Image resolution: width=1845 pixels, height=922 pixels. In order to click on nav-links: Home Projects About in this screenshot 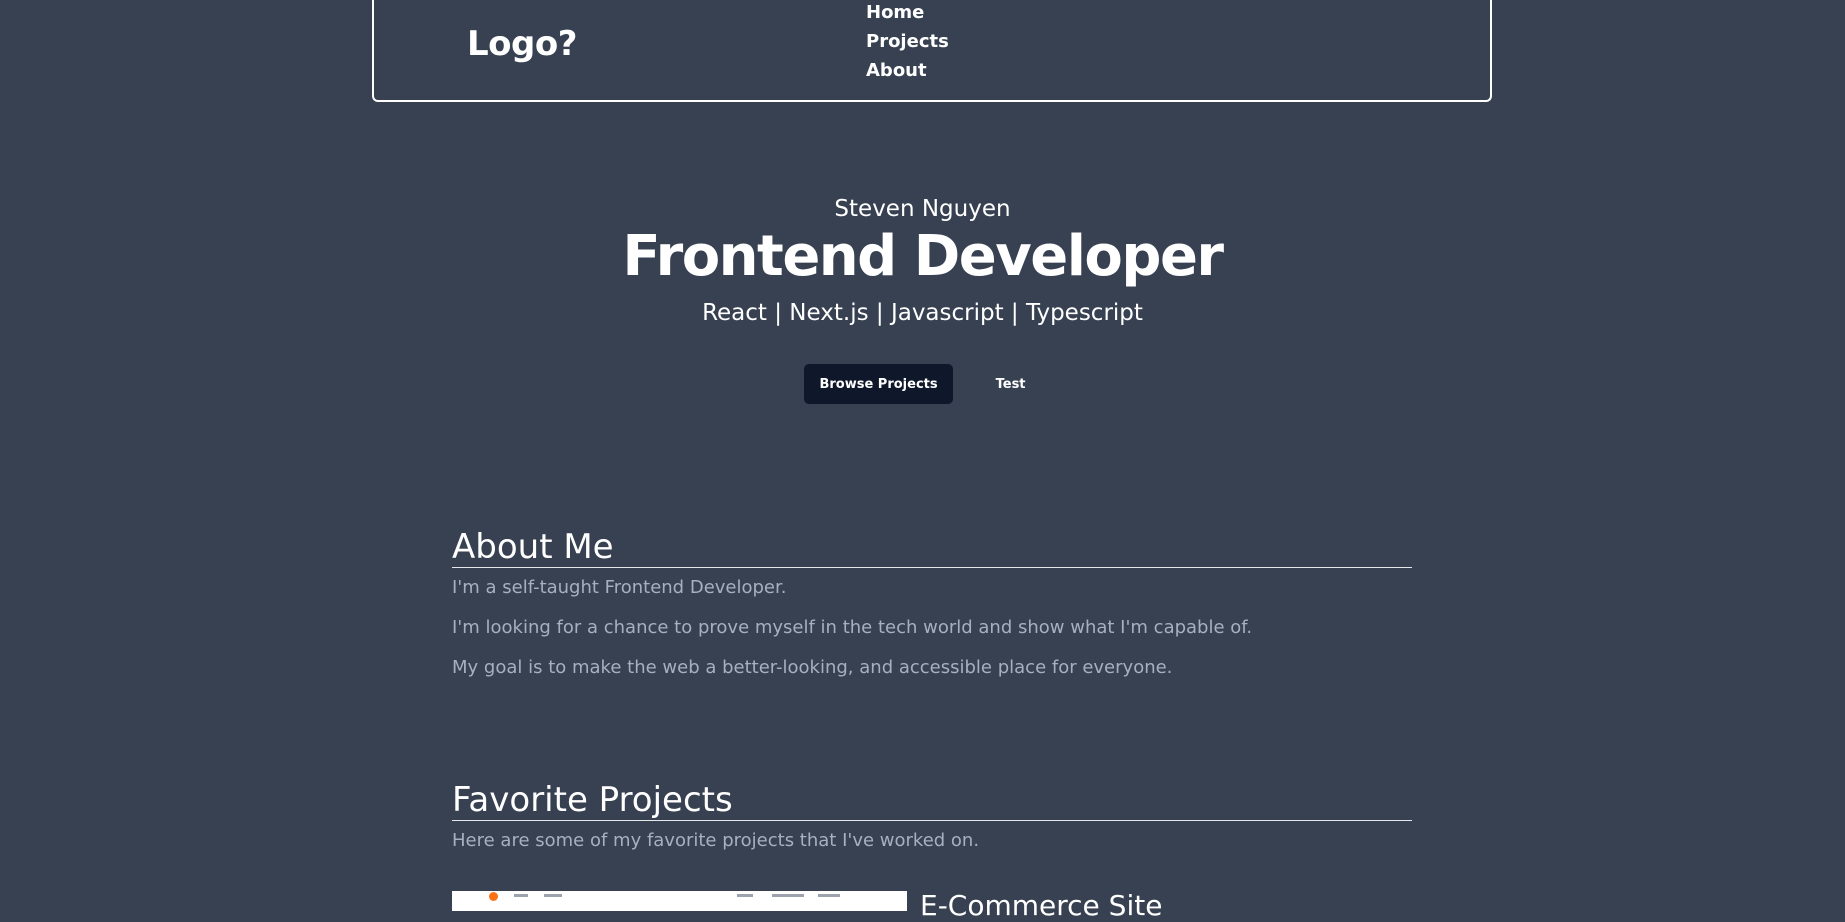, I will do `click(907, 42)`.